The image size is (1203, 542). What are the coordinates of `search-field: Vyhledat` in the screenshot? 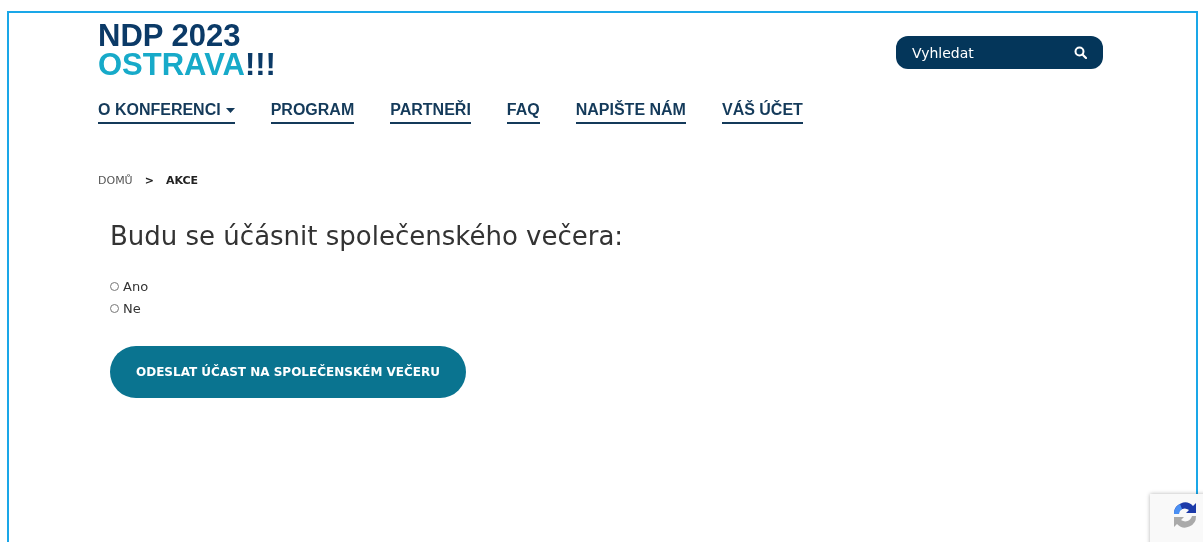 It's located at (999, 52).